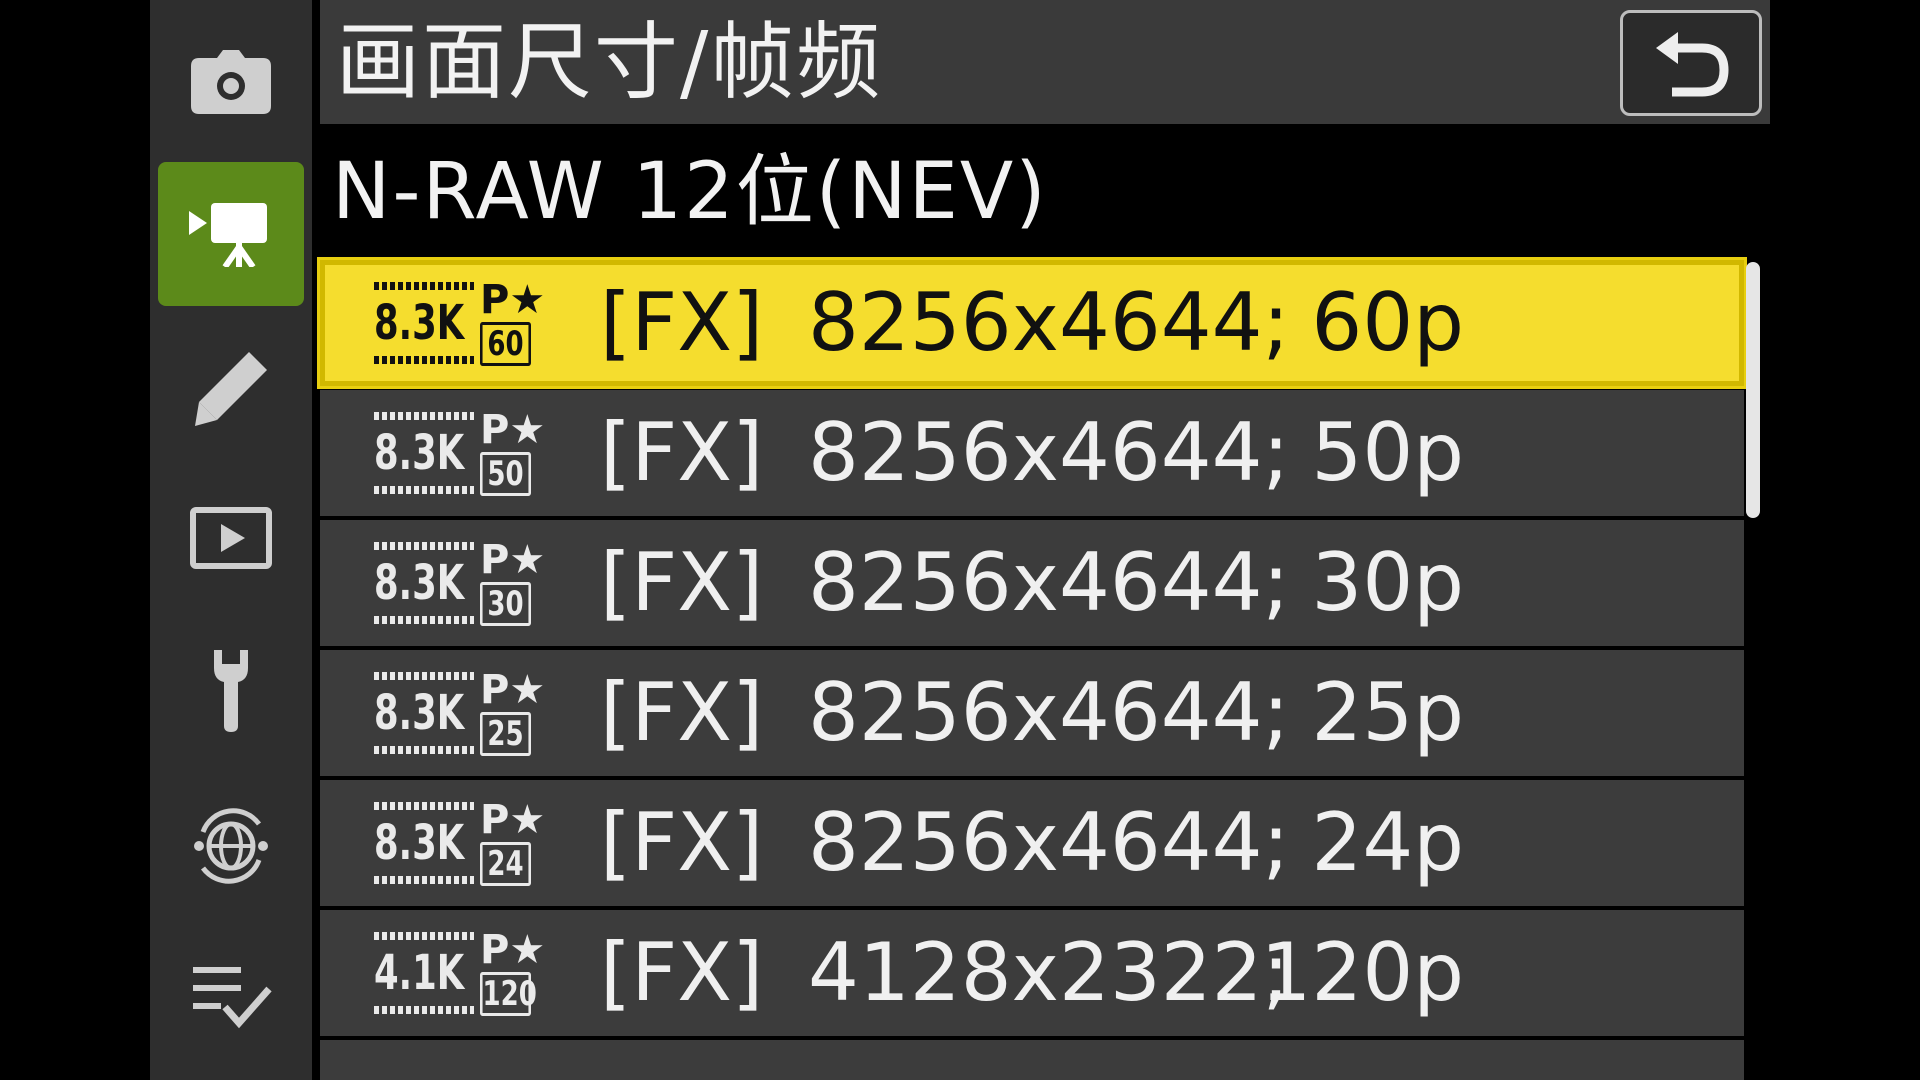 Image resolution: width=1920 pixels, height=1080 pixels. What do you see at coordinates (505, 864) in the screenshot?
I see `fps-badge: 24` at bounding box center [505, 864].